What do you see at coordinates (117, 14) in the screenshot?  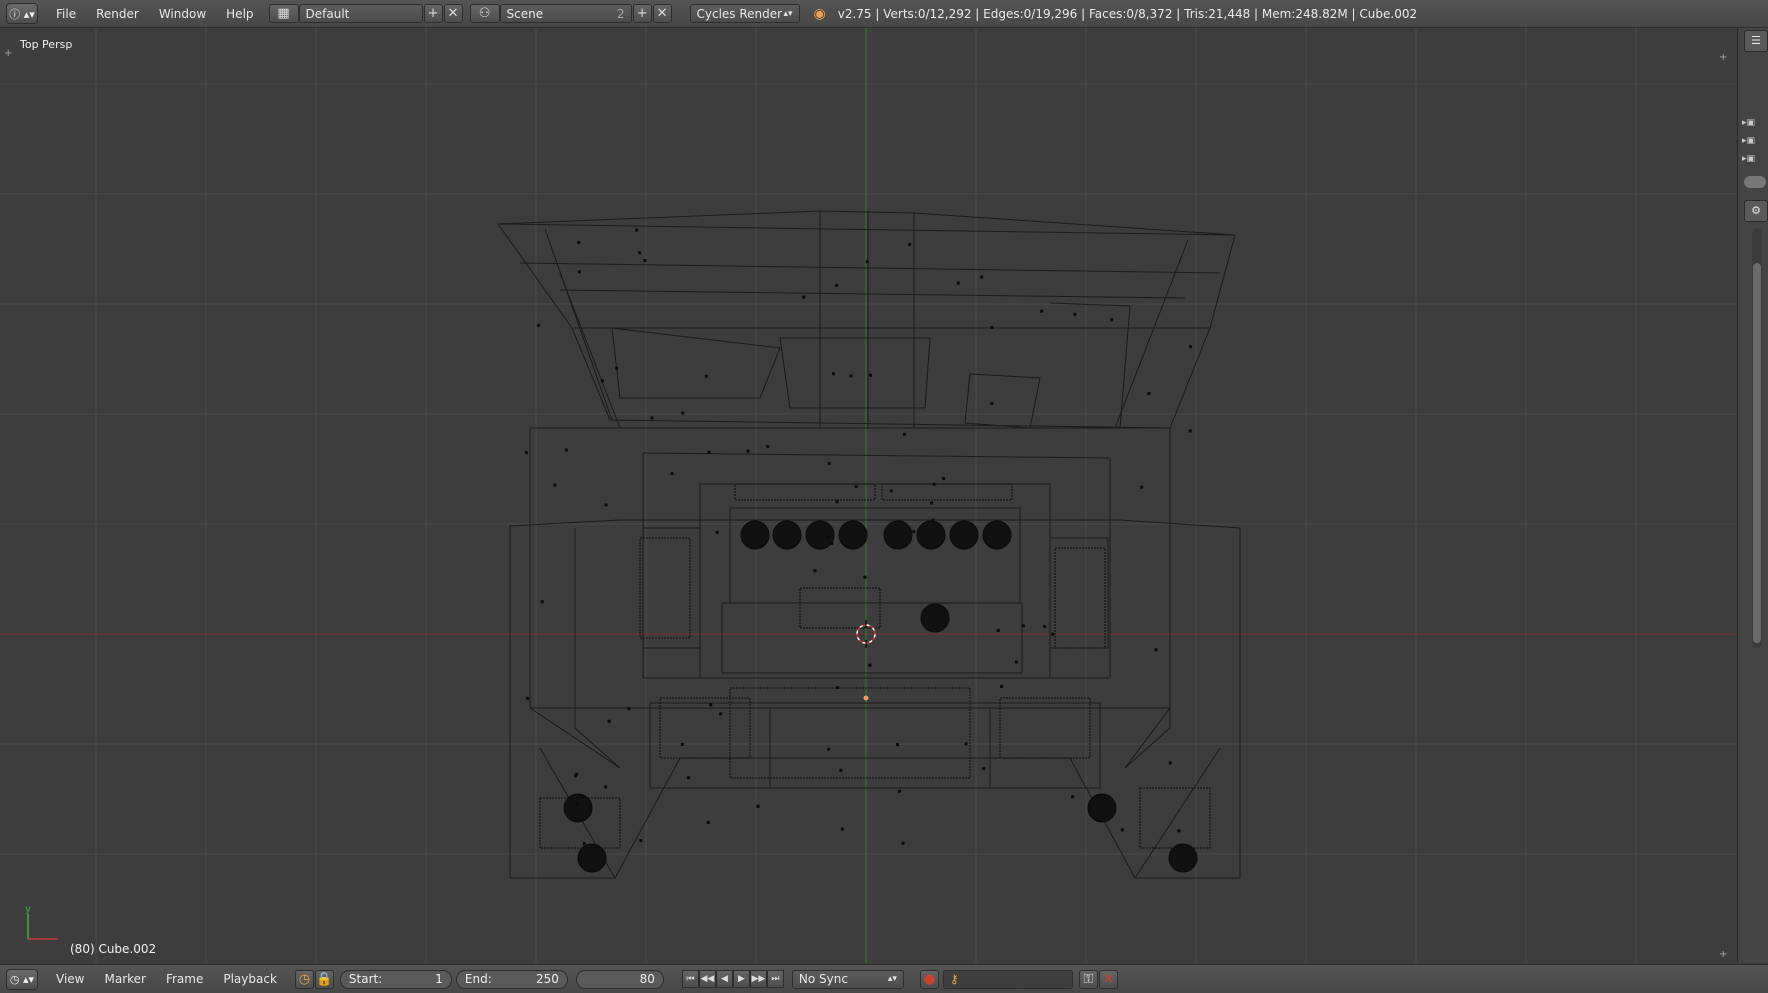 I see `menu-render: Render` at bounding box center [117, 14].